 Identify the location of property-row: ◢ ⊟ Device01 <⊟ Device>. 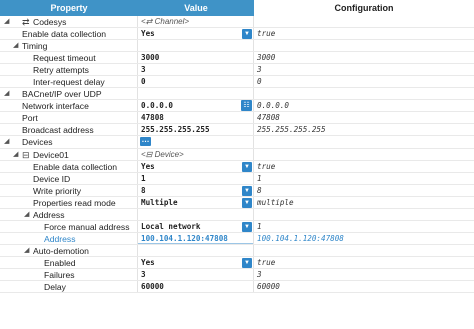
(237, 154).